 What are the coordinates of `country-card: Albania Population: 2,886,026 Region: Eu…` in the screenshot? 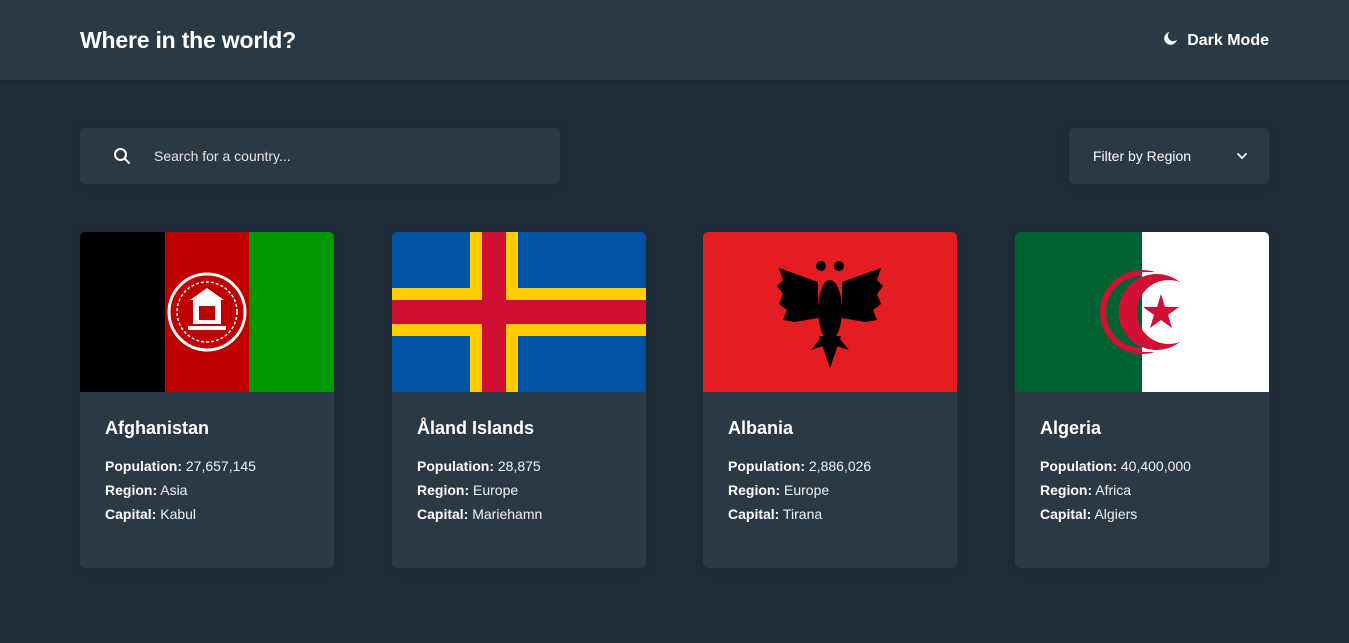 It's located at (830, 400).